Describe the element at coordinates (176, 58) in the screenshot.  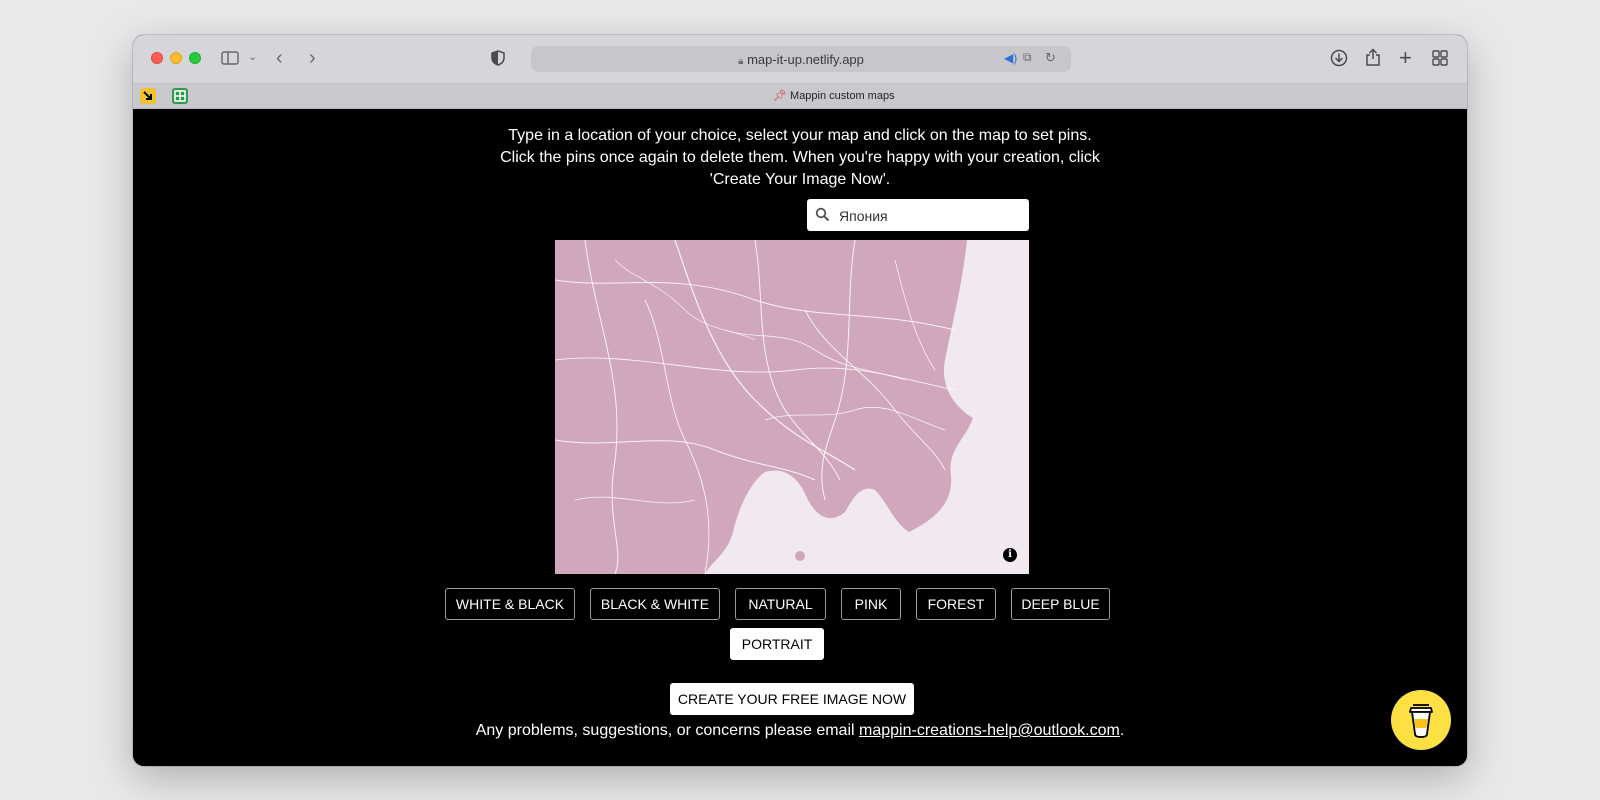
I see `minimize-window-button` at that location.